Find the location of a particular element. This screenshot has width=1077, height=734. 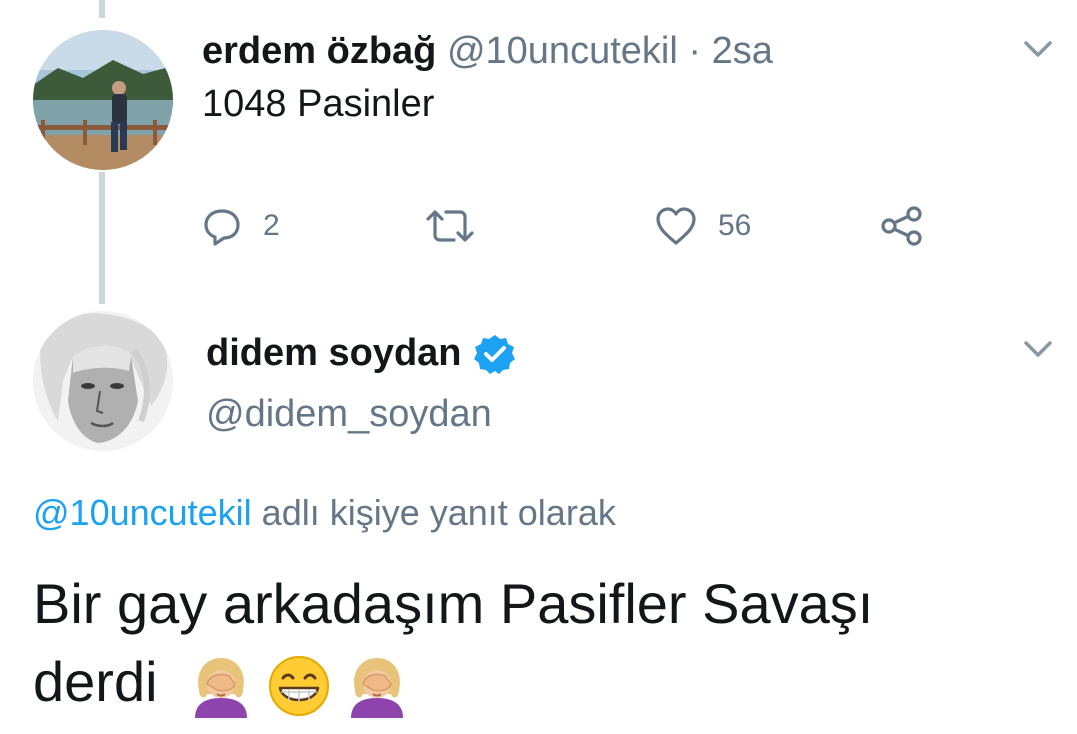

like-button: 56 is located at coordinates (702, 226).